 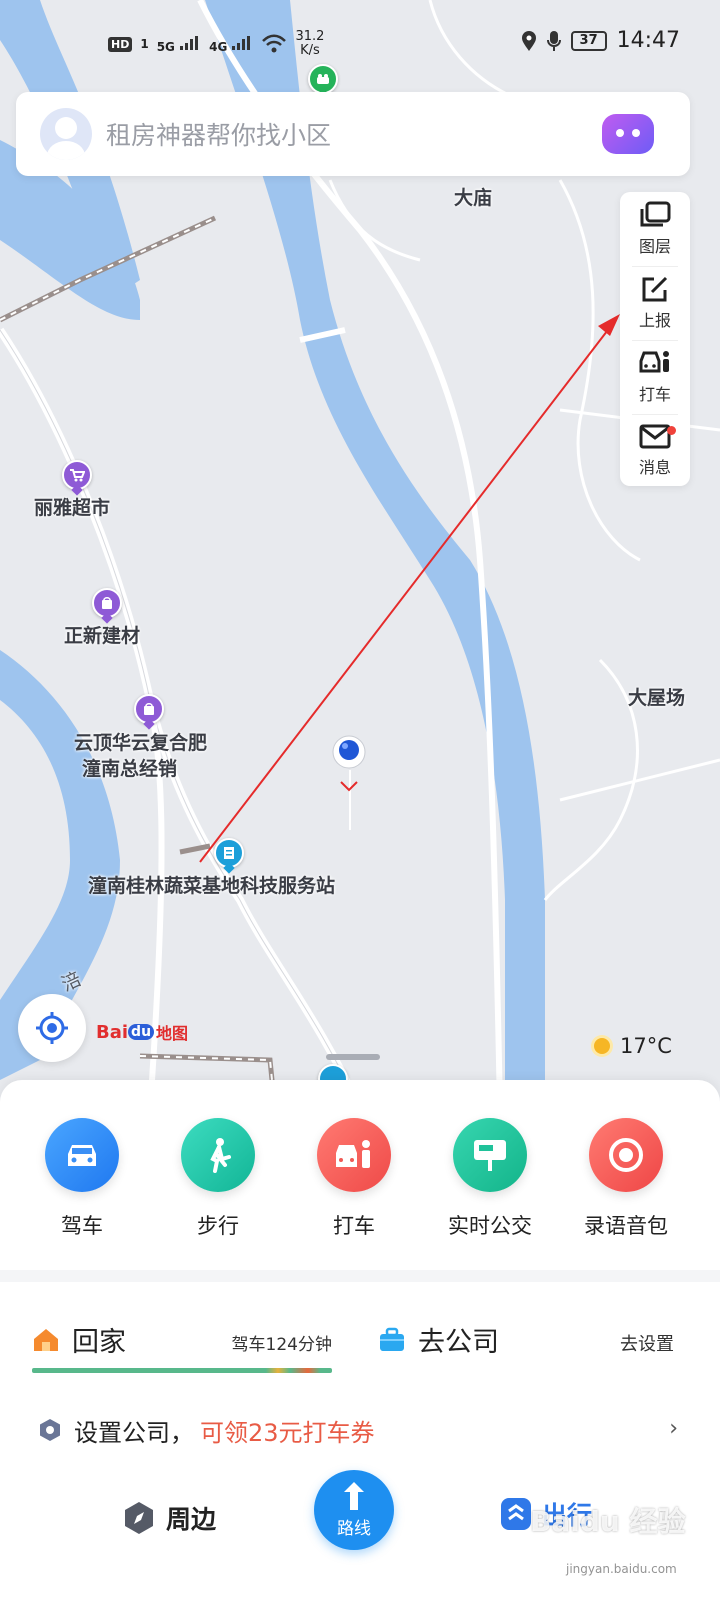 I want to click on quick-drive-label: 驾车, so click(x=82, y=1226).